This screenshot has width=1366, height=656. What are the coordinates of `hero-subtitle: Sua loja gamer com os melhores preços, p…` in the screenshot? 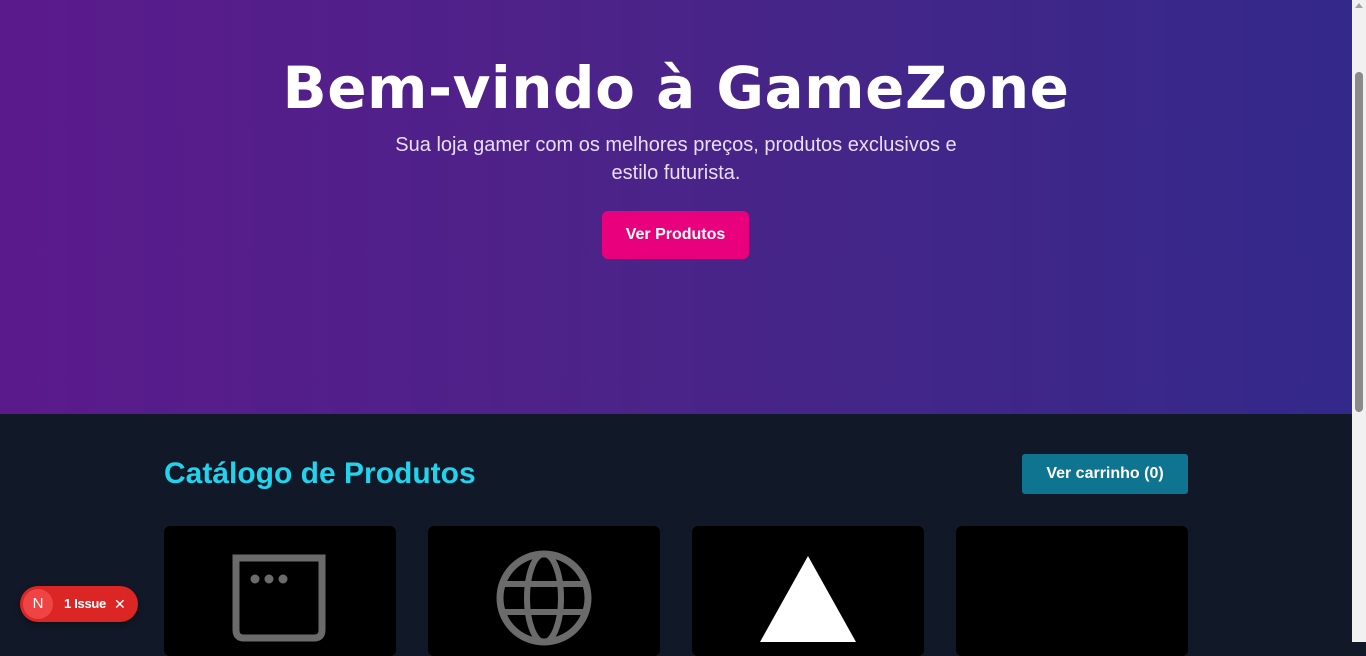 It's located at (676, 159).